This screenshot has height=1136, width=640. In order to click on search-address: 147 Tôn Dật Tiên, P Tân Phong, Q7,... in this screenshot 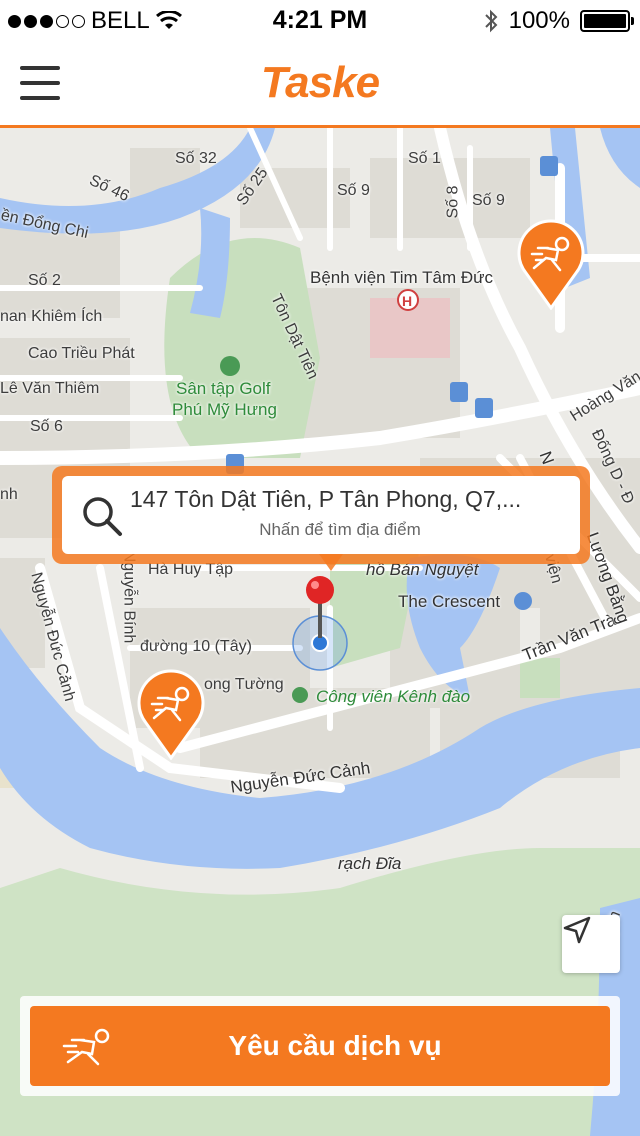, I will do `click(326, 499)`.